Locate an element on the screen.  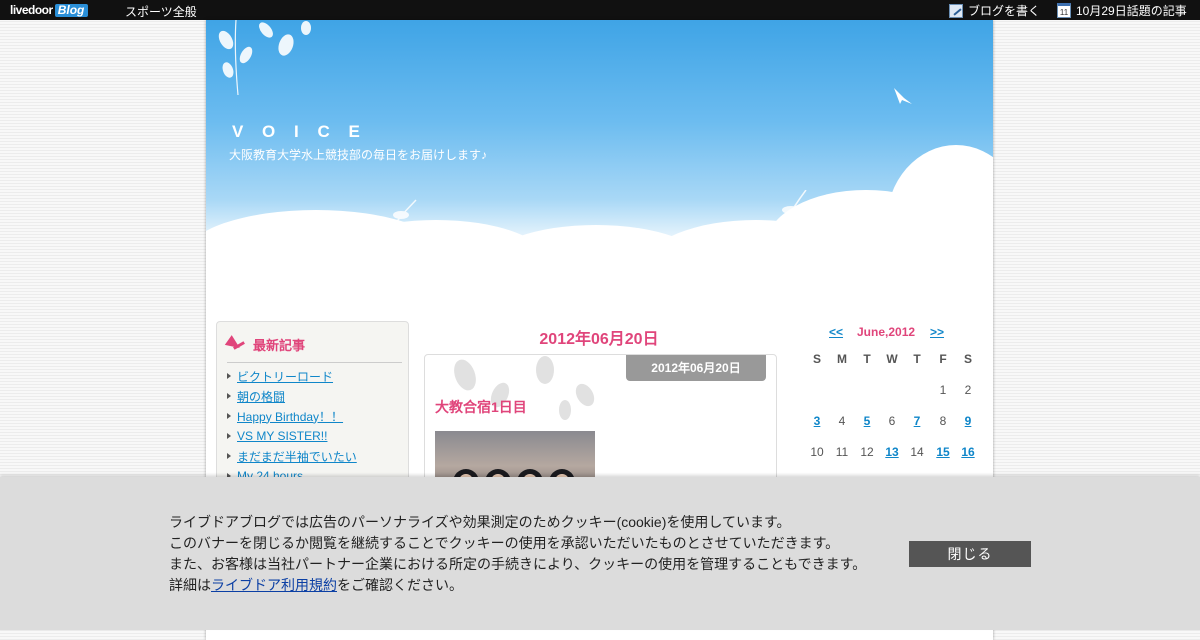
calendar-day-link: 15 is located at coordinates (942, 452).